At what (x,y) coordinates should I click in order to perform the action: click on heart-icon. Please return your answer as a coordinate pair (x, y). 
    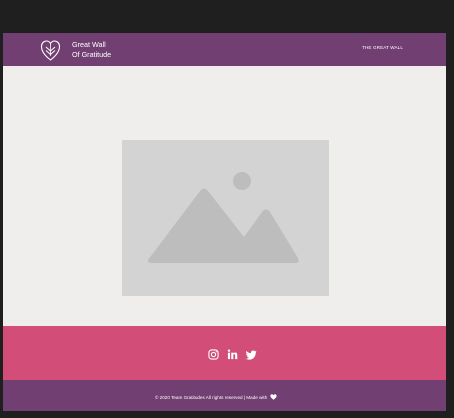
    Looking at the image, I should click on (273, 397).